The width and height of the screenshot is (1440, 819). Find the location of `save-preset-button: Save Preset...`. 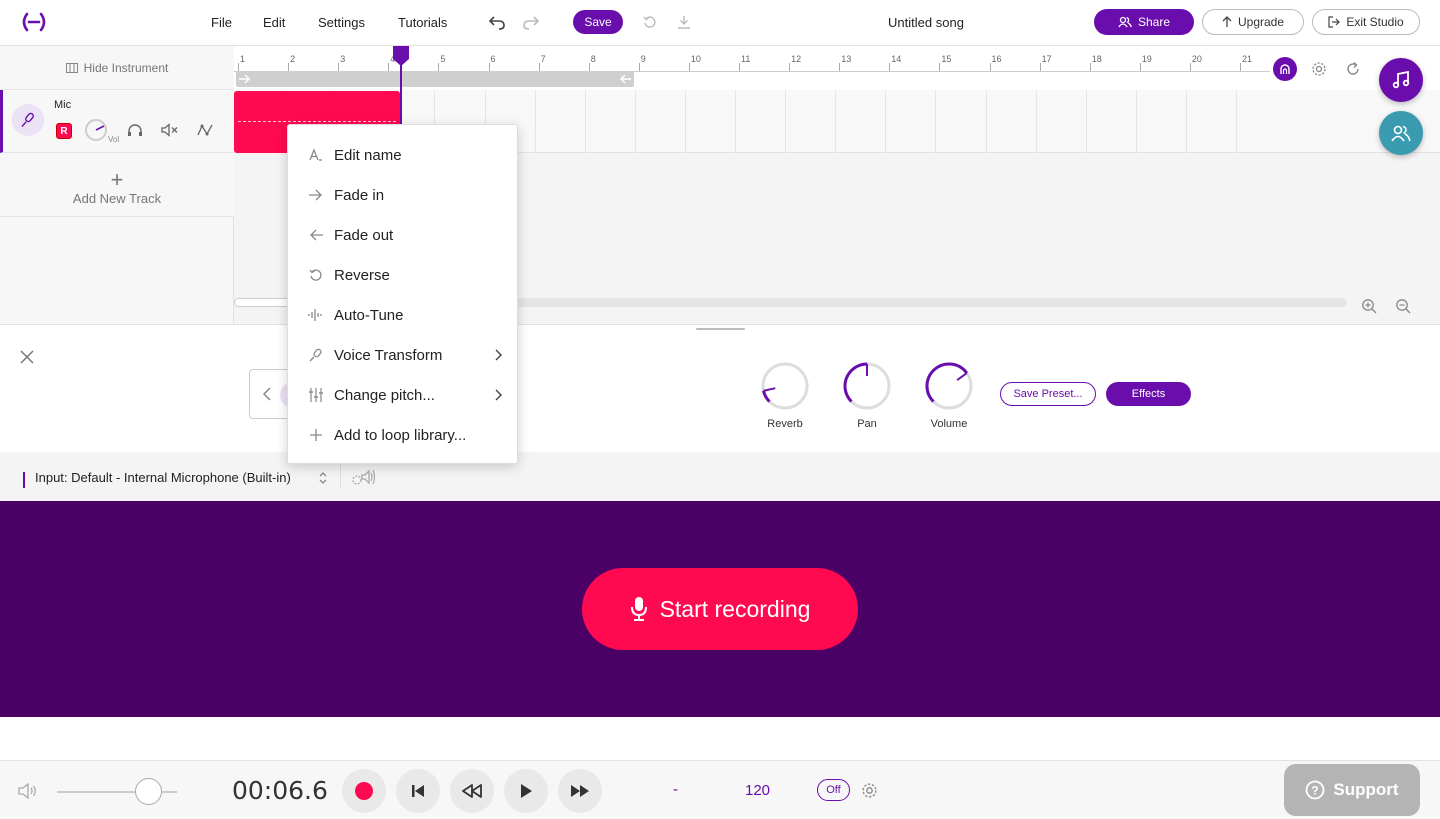

save-preset-button: Save Preset... is located at coordinates (1048, 394).